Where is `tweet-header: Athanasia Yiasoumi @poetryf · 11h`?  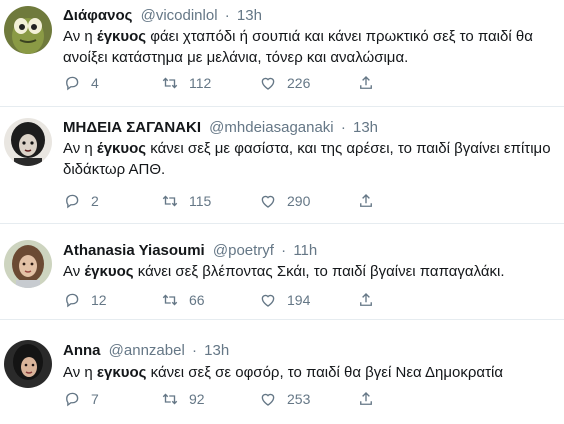
tweet-header: Athanasia Yiasoumi @poetryf · 11h is located at coordinates (190, 251).